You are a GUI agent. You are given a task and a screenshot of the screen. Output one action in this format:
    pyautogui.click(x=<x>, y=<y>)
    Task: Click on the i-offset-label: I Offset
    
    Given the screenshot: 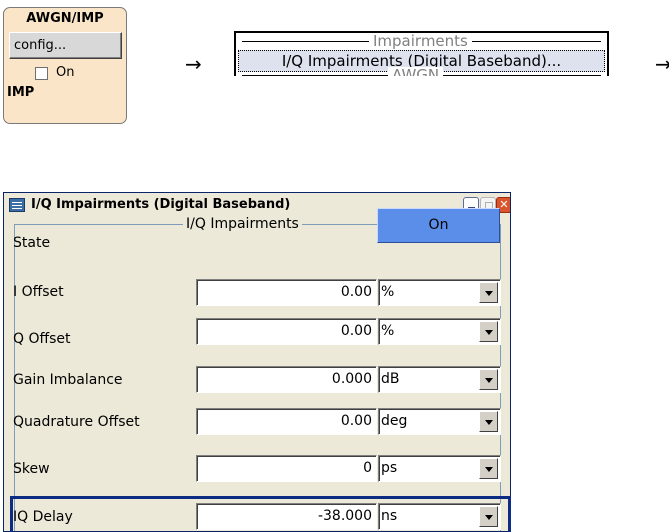 What is the action you would take?
    pyautogui.click(x=38, y=292)
    